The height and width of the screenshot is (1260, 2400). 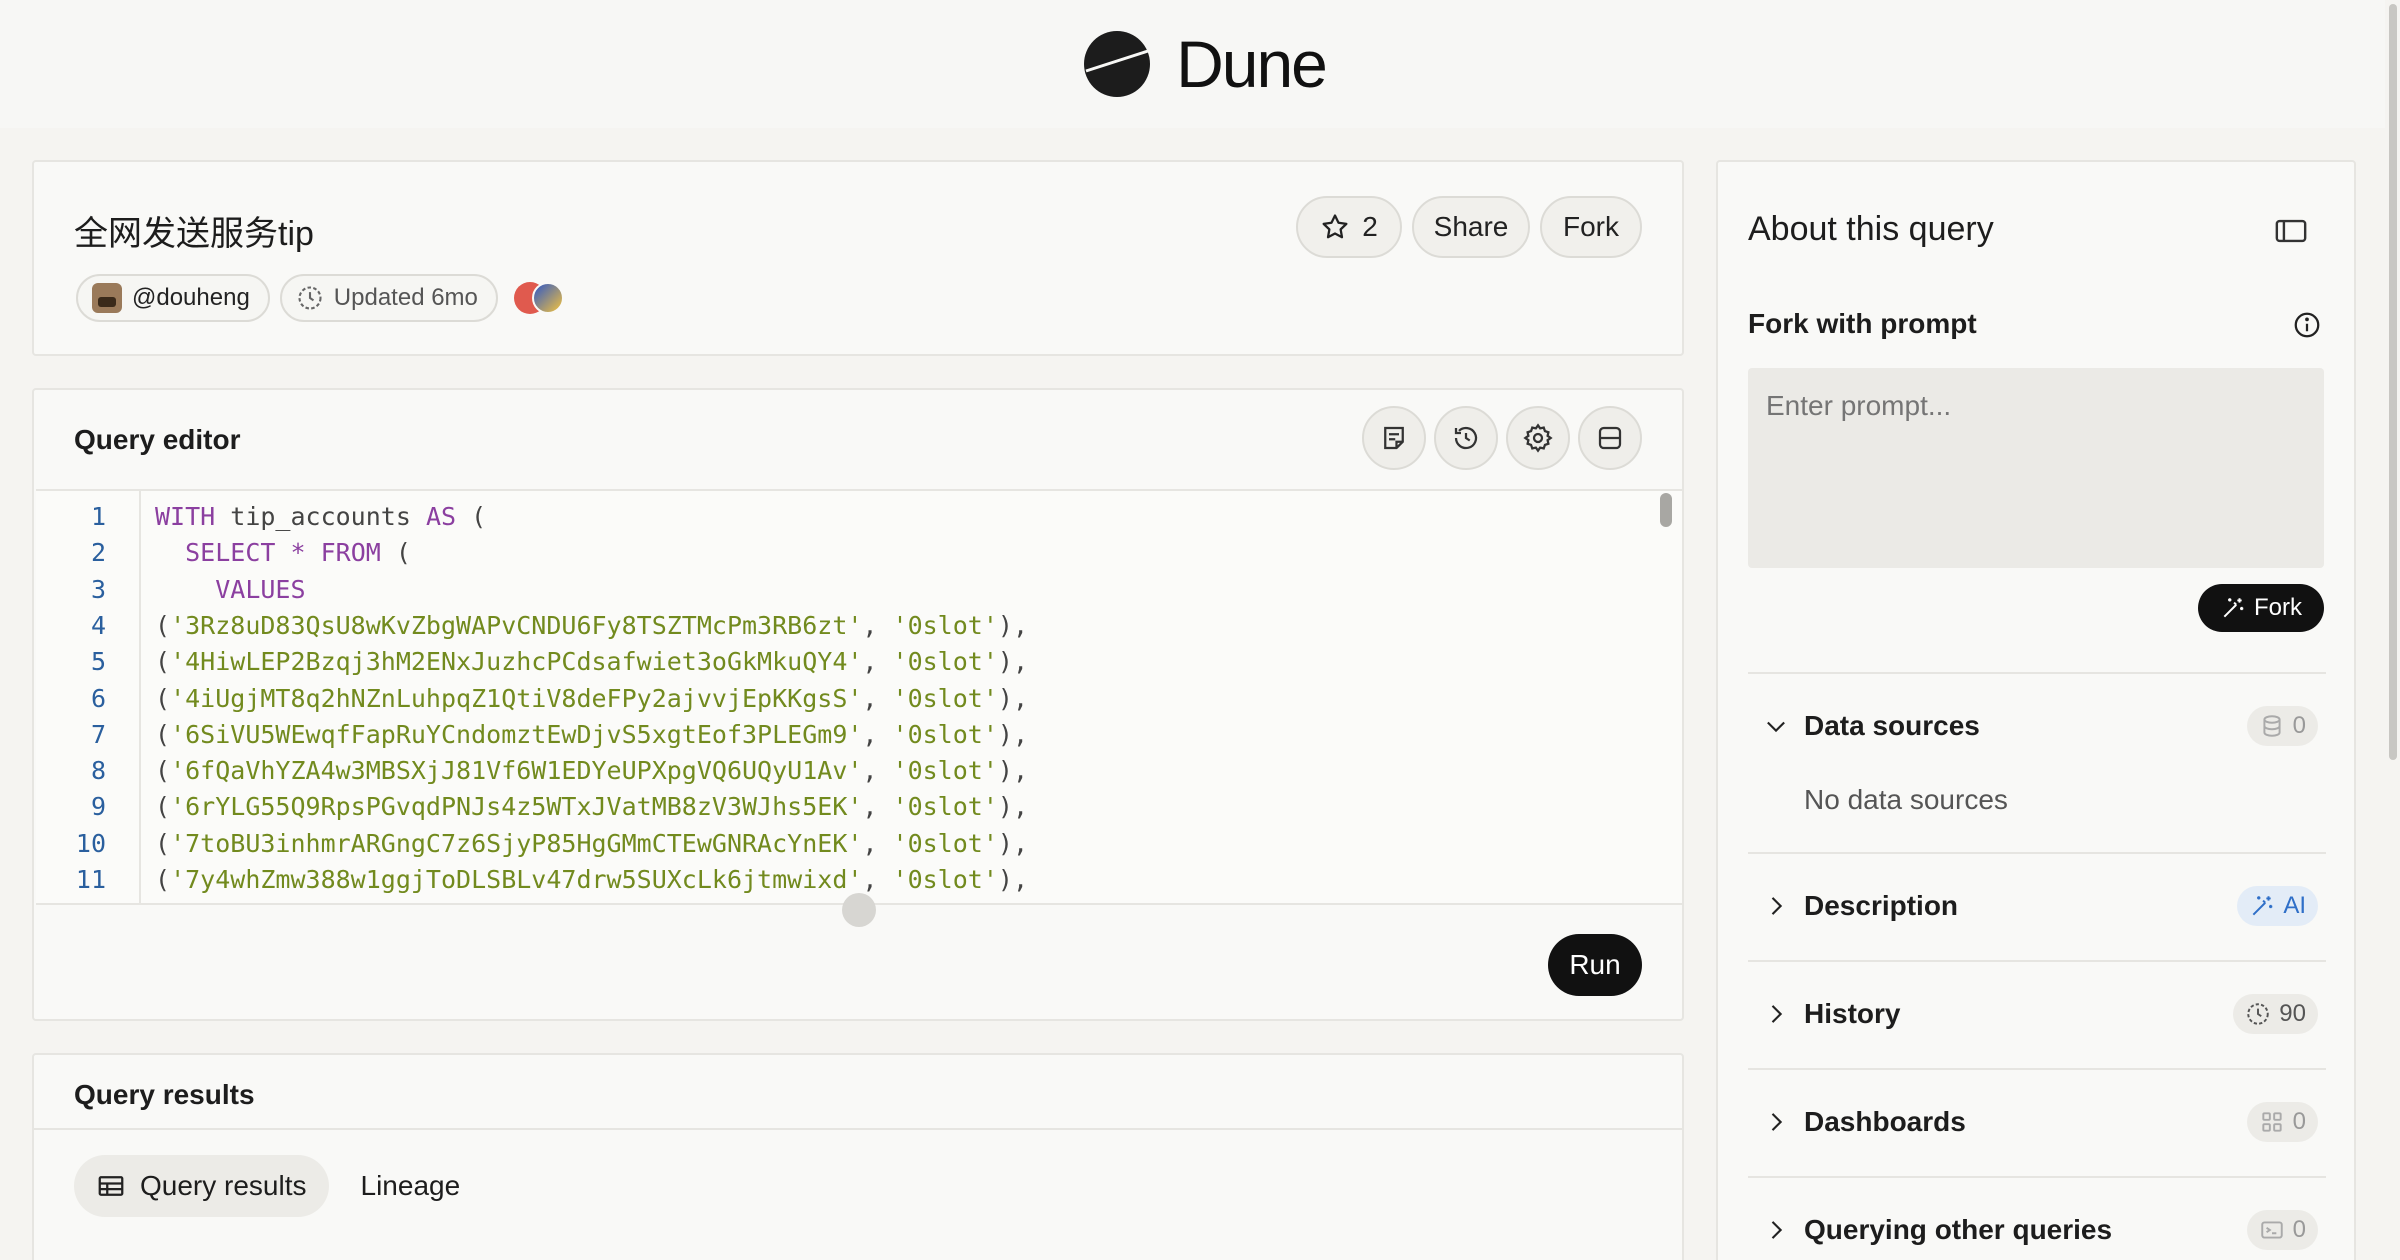 What do you see at coordinates (2037, 1013) in the screenshot?
I see `section-history: History 90` at bounding box center [2037, 1013].